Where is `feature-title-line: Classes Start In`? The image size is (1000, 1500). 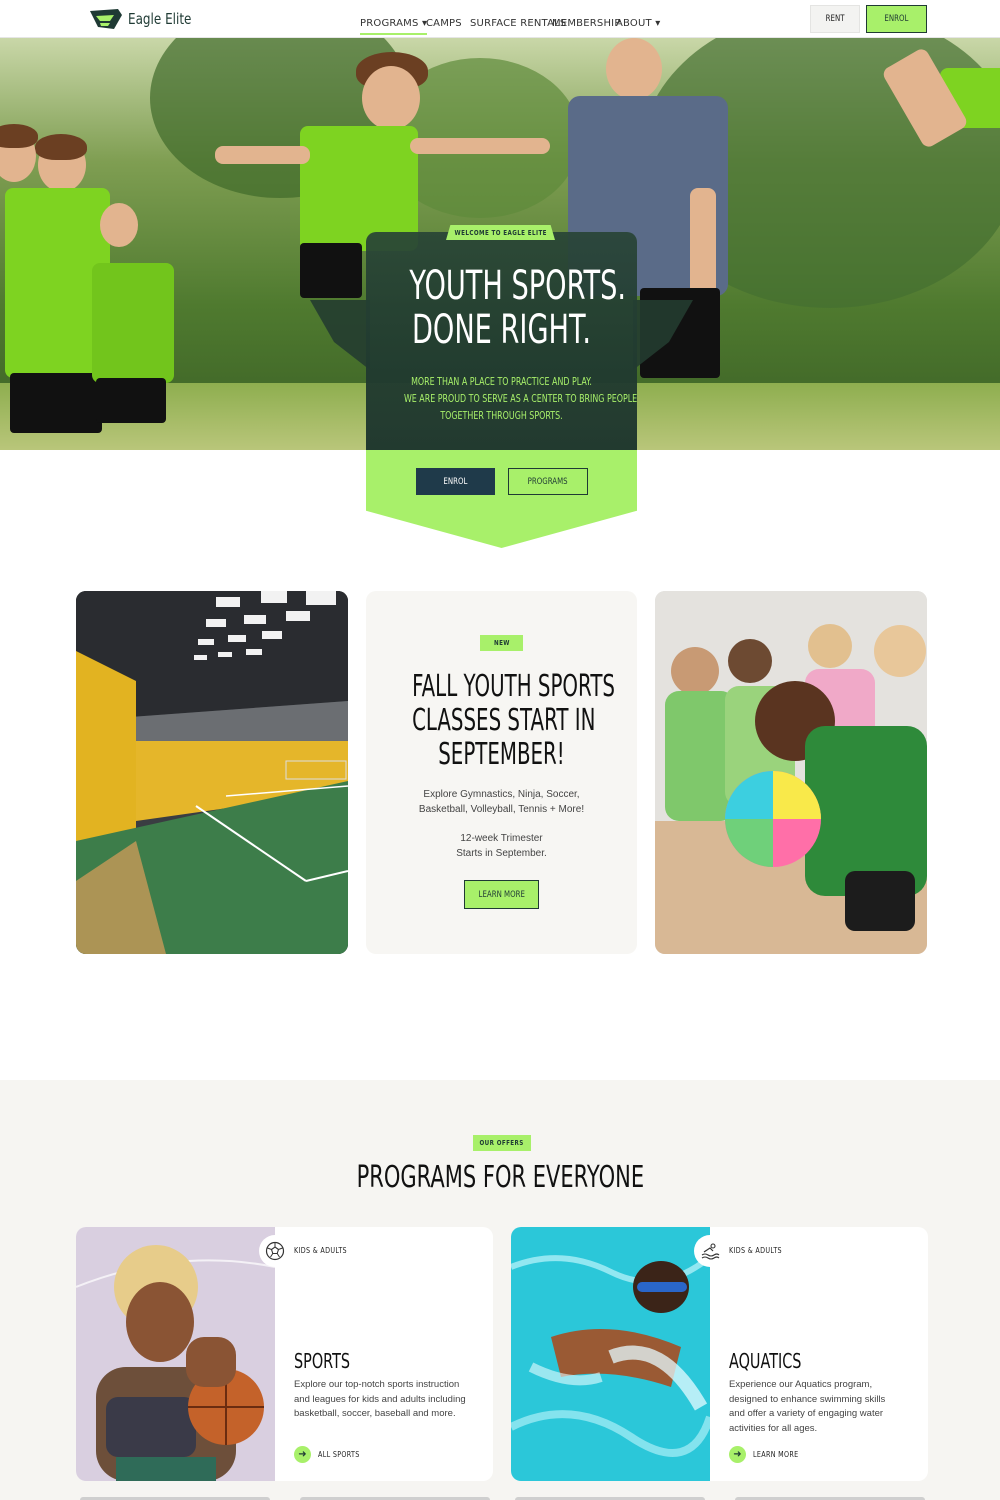
feature-title-line: Classes Start In is located at coordinates (504, 720).